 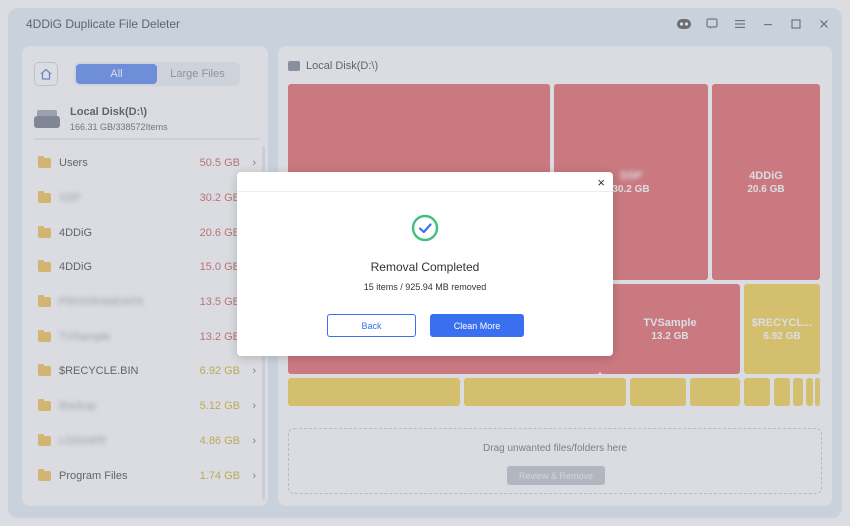 I want to click on dialog-header: ×, so click(x=425, y=182).